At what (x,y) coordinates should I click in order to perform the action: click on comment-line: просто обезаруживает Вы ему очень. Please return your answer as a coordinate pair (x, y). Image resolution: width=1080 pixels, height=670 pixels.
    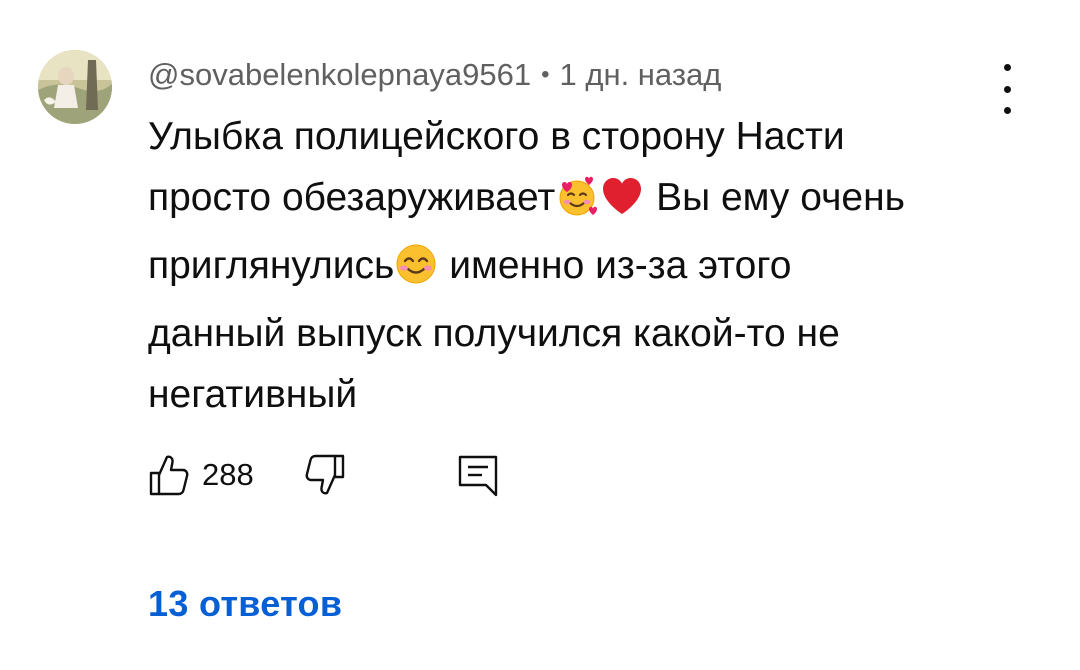
    Looking at the image, I should click on (588, 201).